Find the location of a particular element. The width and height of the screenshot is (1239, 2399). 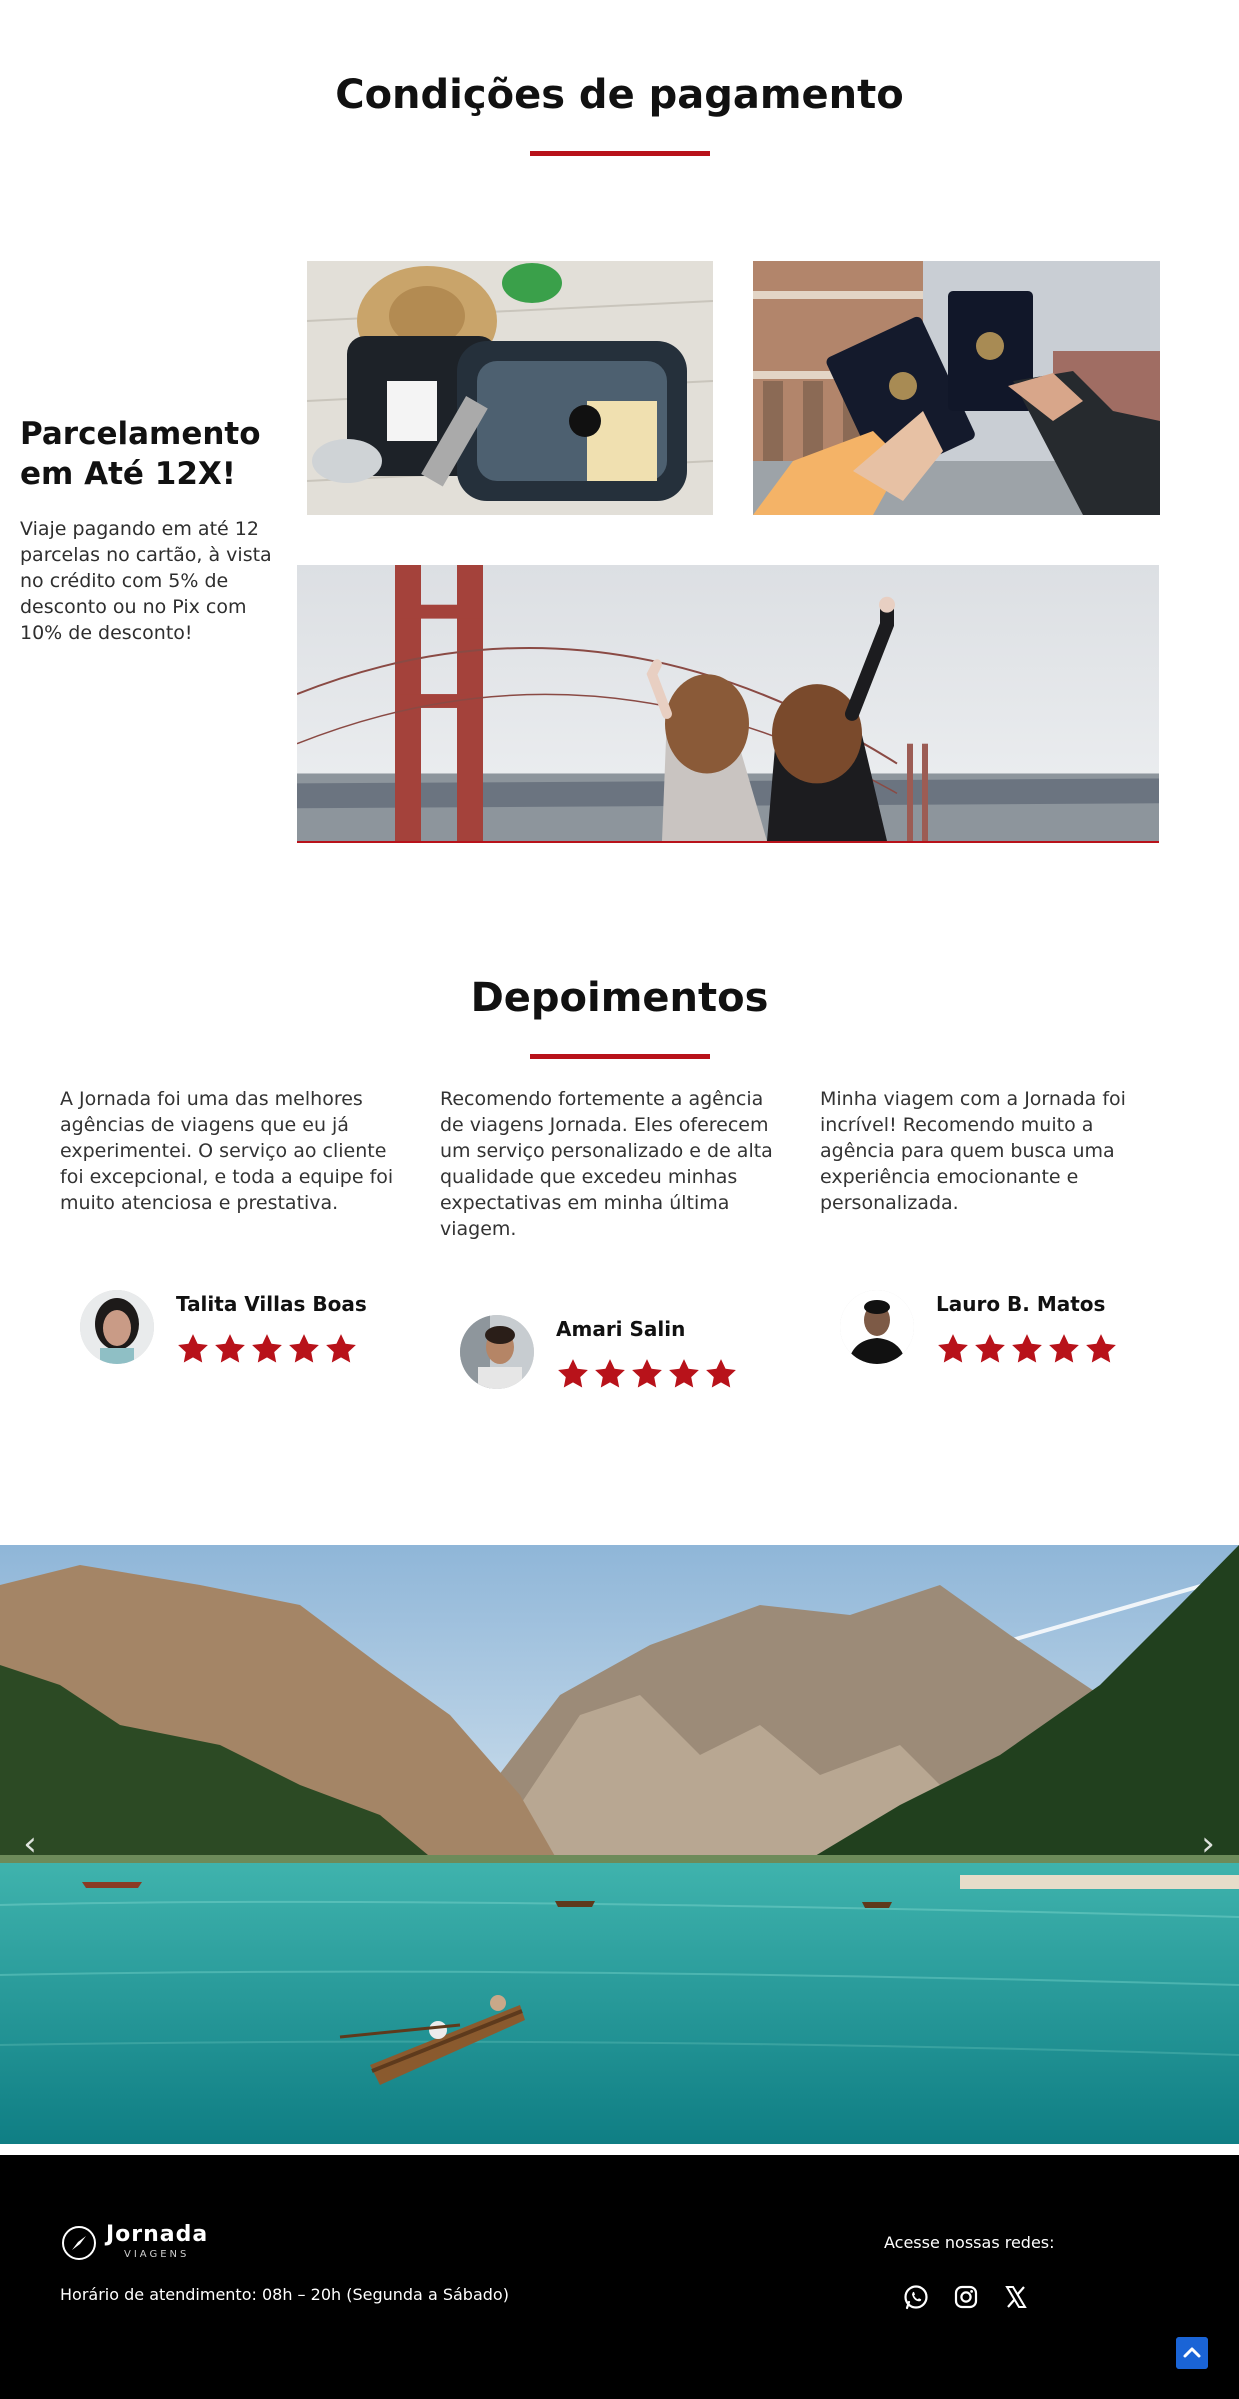

author-name: Lauro B. Matos is located at coordinates (1021, 1304).